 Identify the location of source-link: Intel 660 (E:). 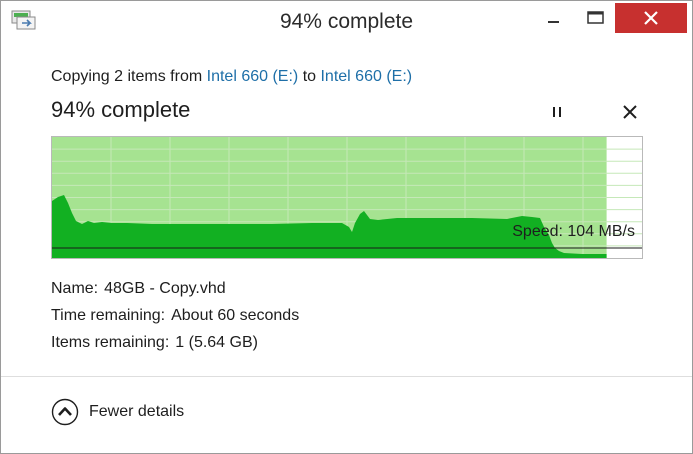
(253, 76).